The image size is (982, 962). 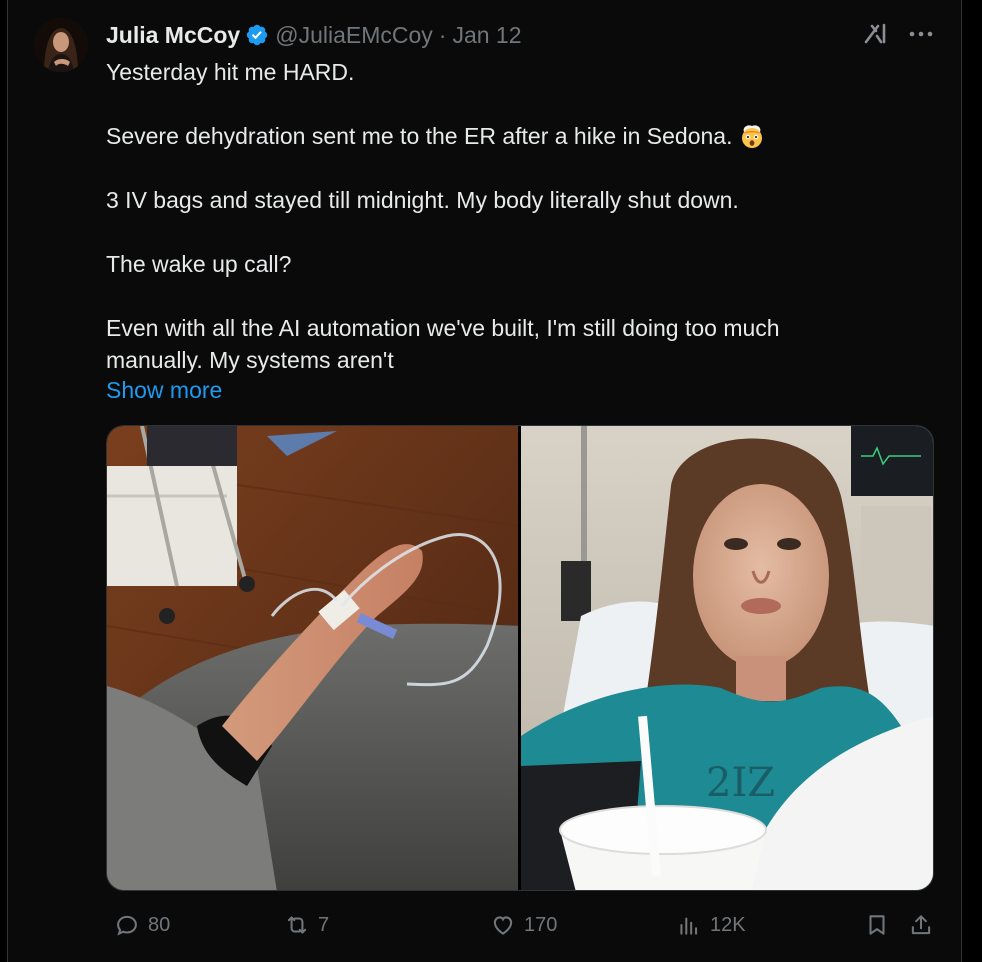 What do you see at coordinates (297, 925) in the screenshot?
I see `repost-icon` at bounding box center [297, 925].